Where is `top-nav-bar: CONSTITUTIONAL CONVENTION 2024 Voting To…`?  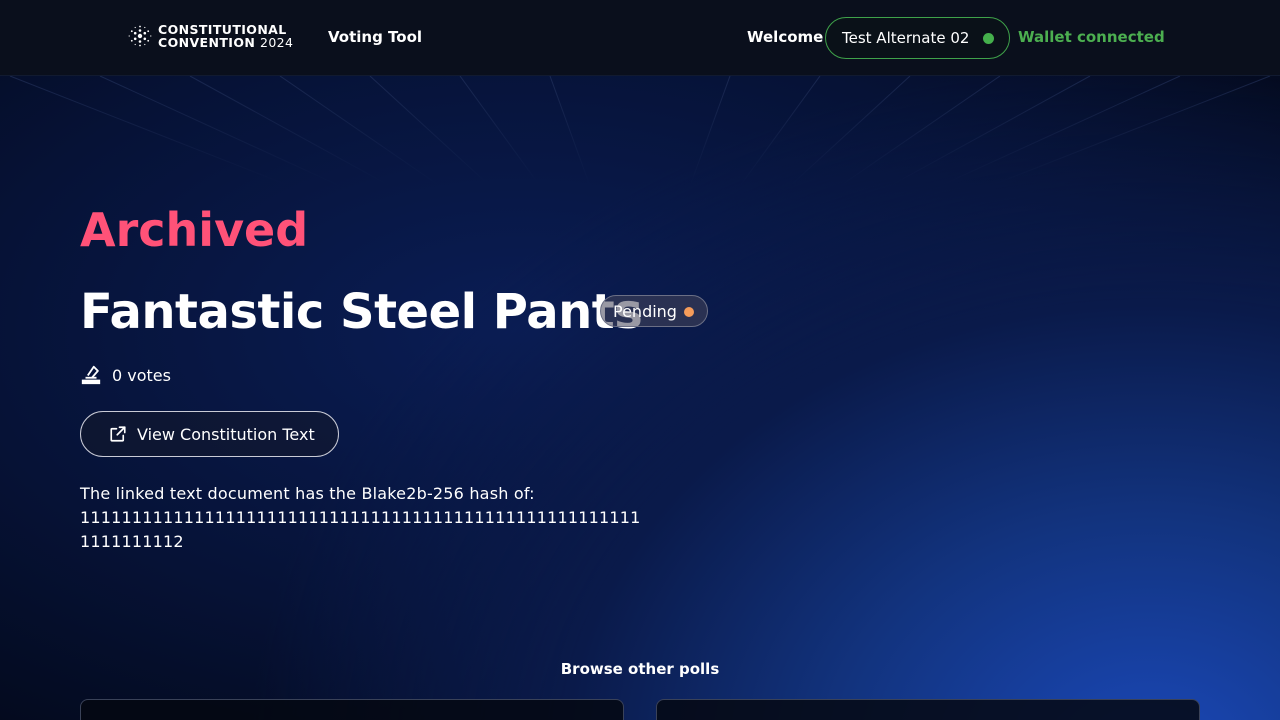
top-nav-bar: CONSTITUTIONAL CONVENTION 2024 Voting To… is located at coordinates (640, 38).